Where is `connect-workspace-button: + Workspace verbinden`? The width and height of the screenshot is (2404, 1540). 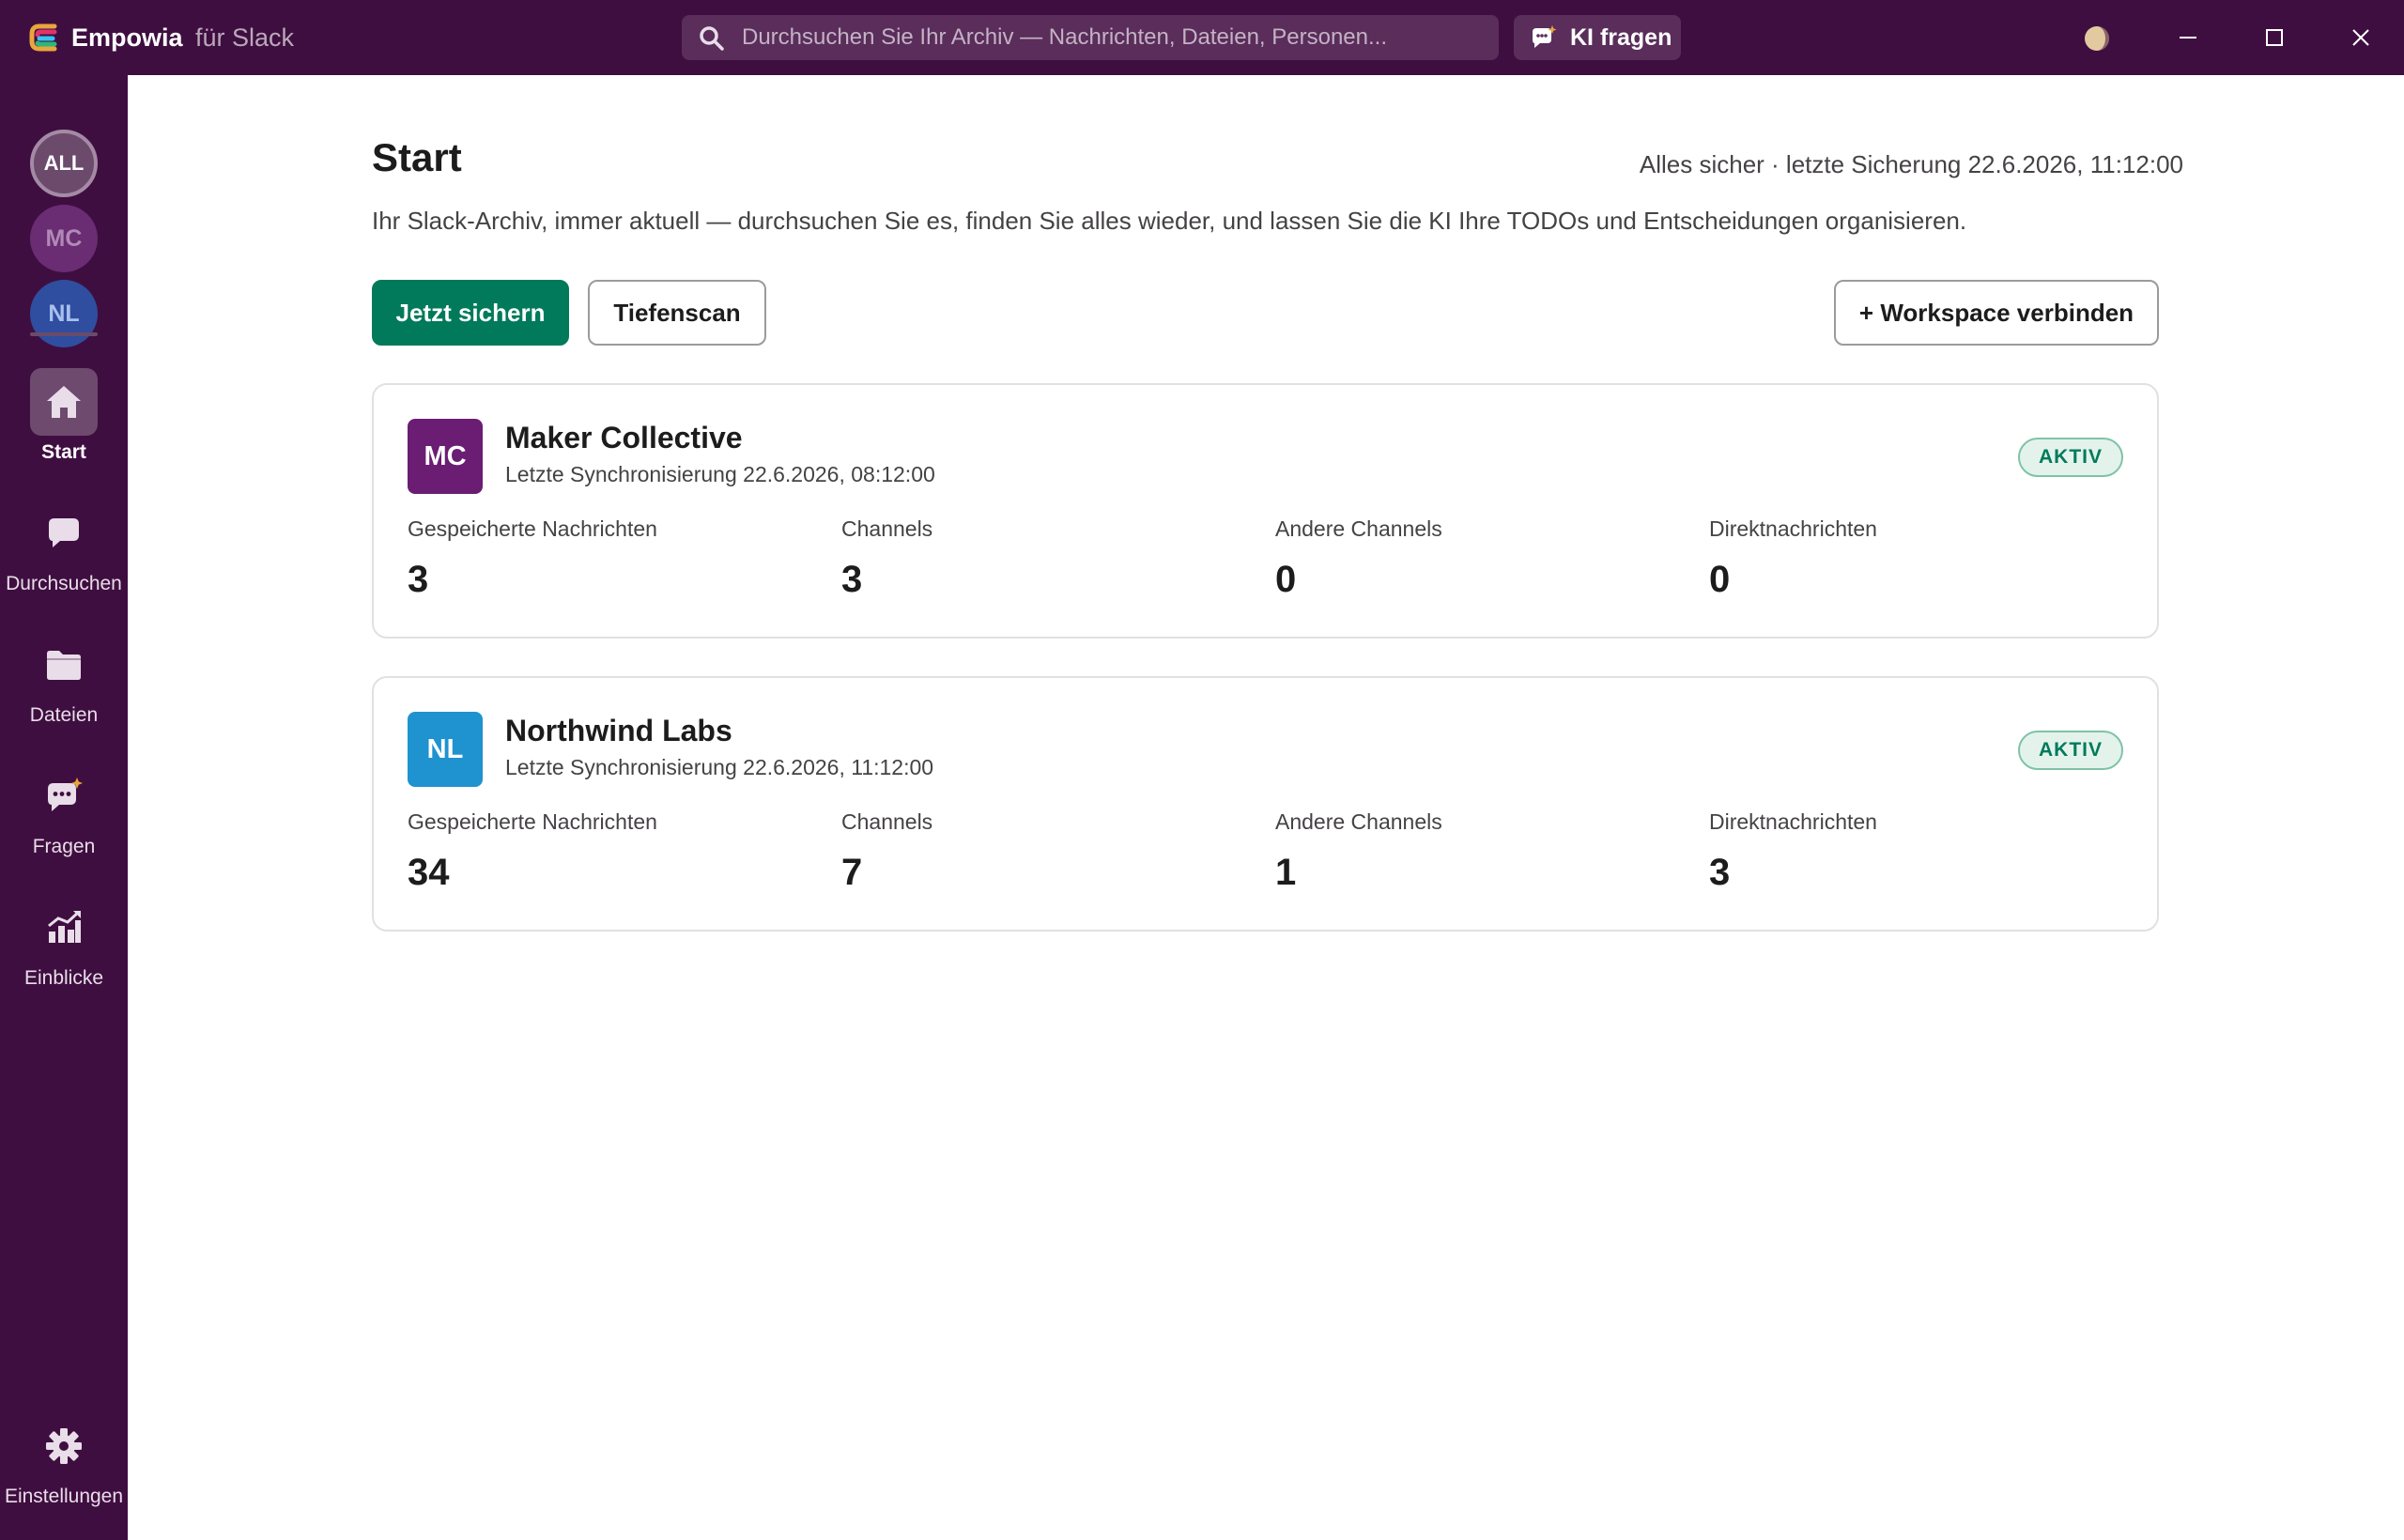 connect-workspace-button: + Workspace verbinden is located at coordinates (1996, 313).